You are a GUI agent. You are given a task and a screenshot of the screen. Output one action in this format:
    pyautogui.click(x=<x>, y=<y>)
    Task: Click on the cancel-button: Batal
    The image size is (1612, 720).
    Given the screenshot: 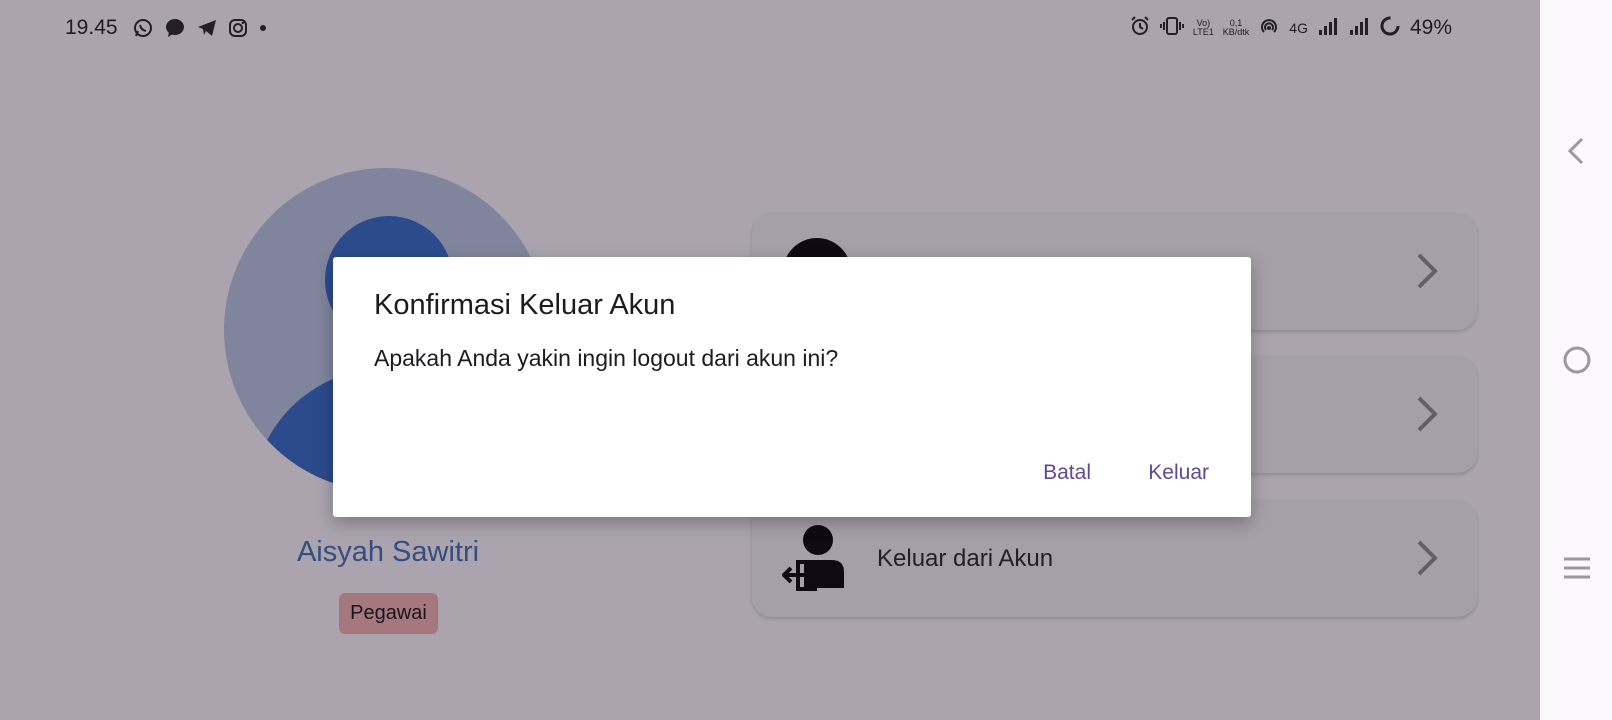 What is the action you would take?
    pyautogui.click(x=1067, y=473)
    